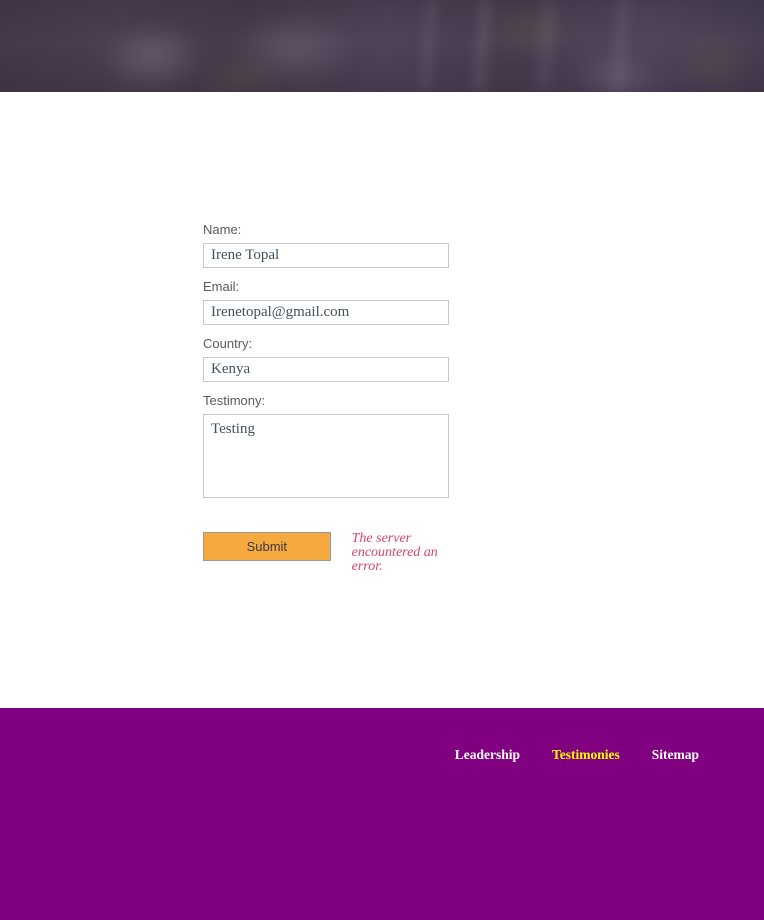 The image size is (764, 920). What do you see at coordinates (222, 229) in the screenshot?
I see `name-label: Name:` at bounding box center [222, 229].